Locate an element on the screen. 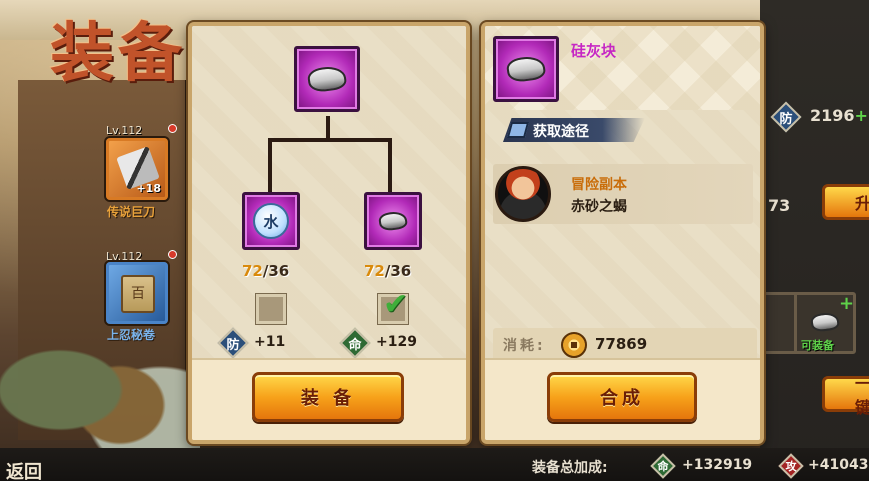 The width and height of the screenshot is (869, 481). equip-button: 装 备 is located at coordinates (328, 397).